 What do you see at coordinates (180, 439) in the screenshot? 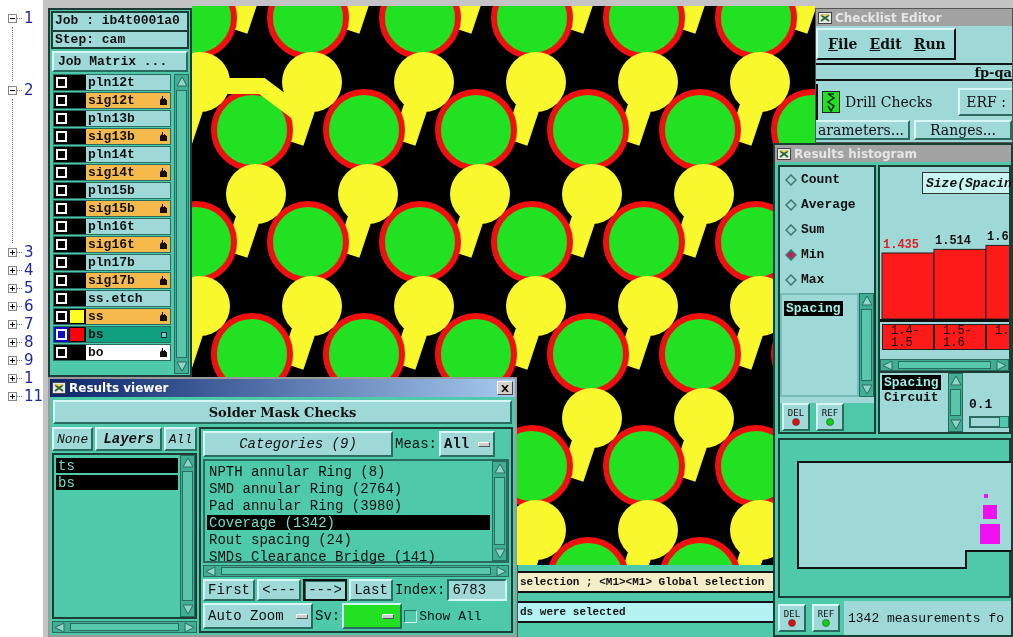
I see `toggle-button: All` at bounding box center [180, 439].